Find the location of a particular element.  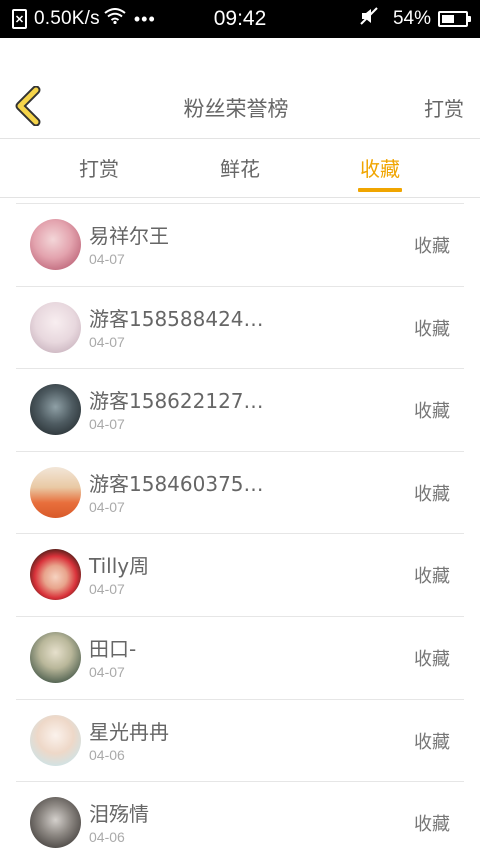

reward-button: 打赏 is located at coordinates (444, 107).